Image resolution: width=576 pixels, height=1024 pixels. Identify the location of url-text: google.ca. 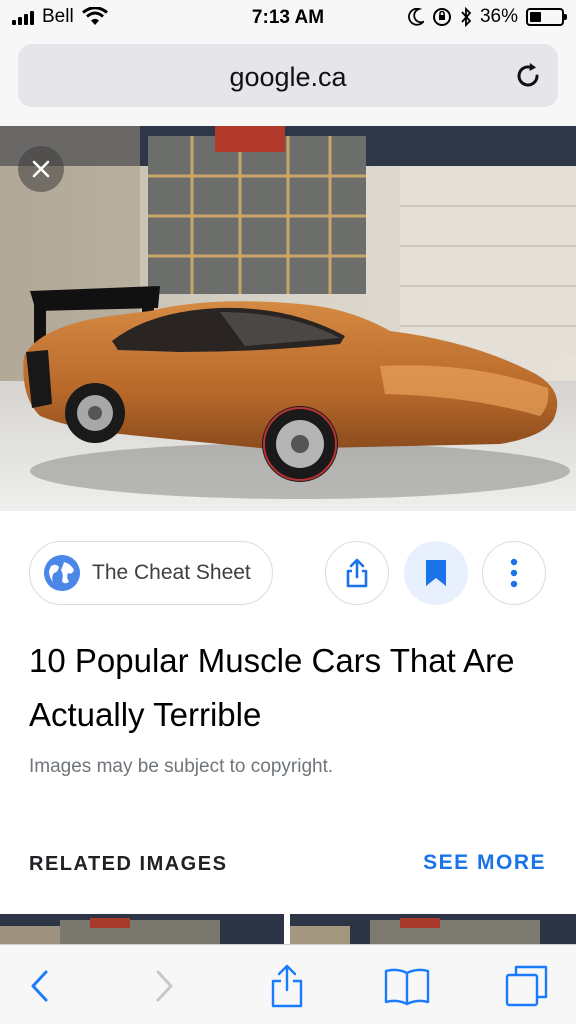
(288, 77).